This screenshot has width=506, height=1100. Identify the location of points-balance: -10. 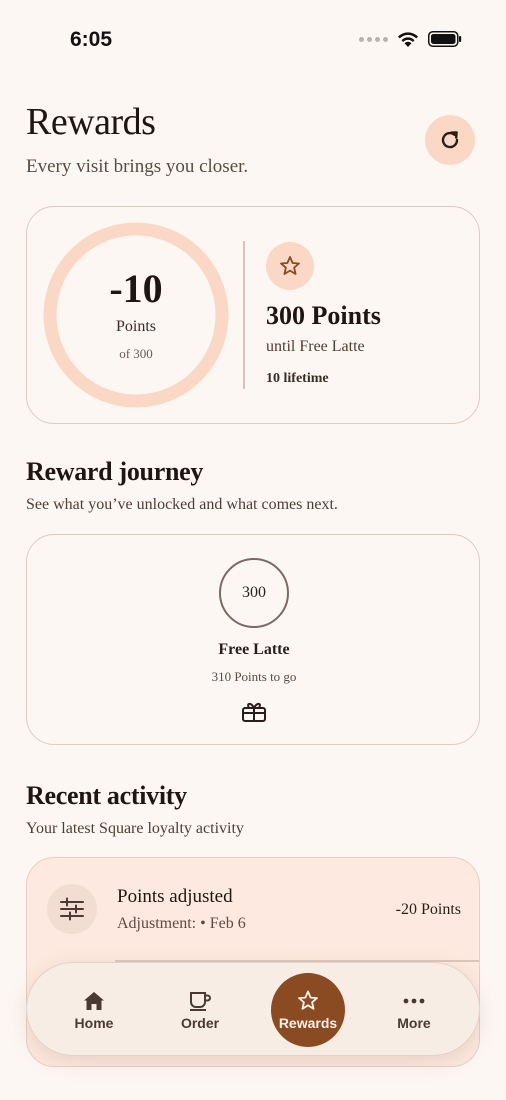
(136, 288).